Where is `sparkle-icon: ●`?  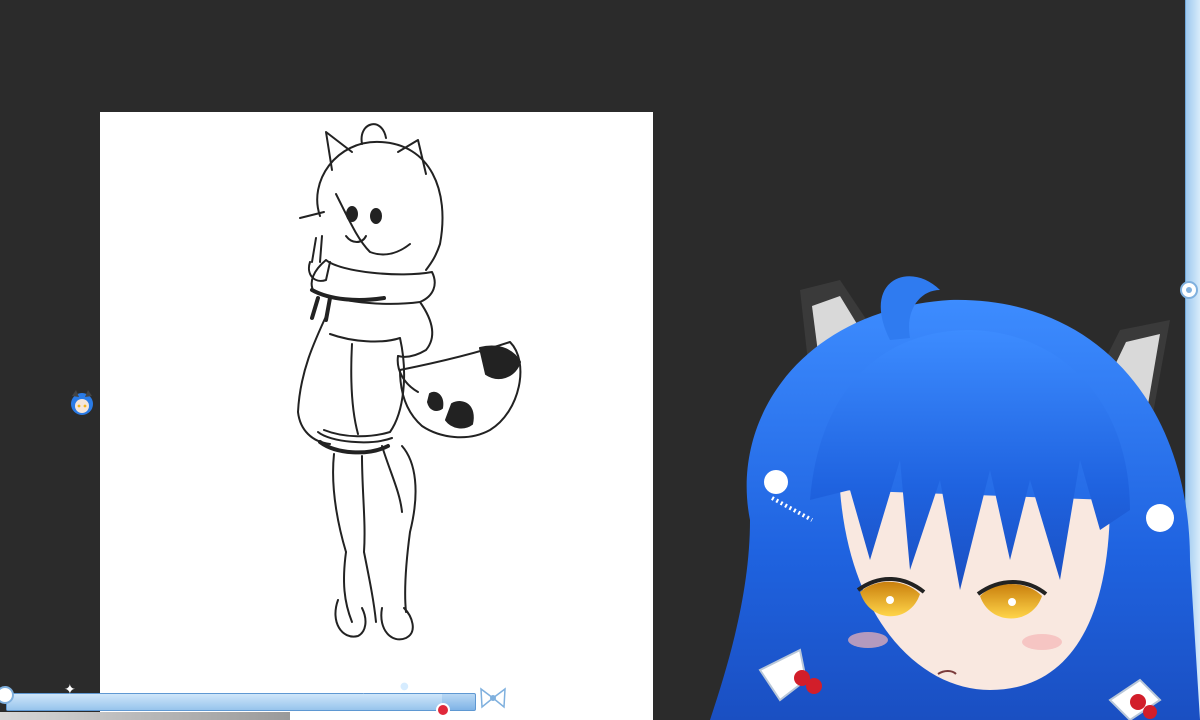
sparkle-icon: ● is located at coordinates (404, 686).